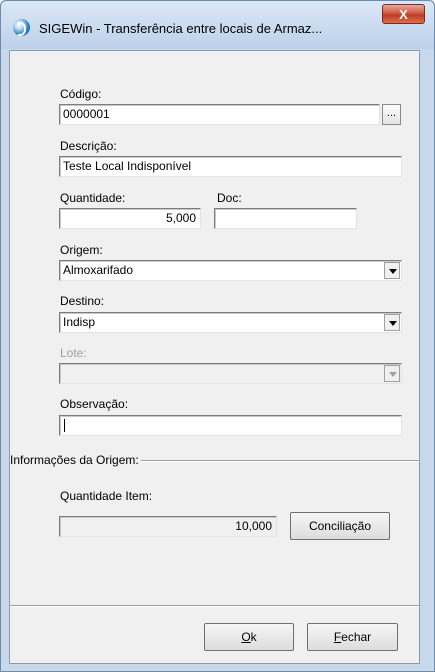  What do you see at coordinates (81, 94) in the screenshot?
I see `codigo-label: Código:` at bounding box center [81, 94].